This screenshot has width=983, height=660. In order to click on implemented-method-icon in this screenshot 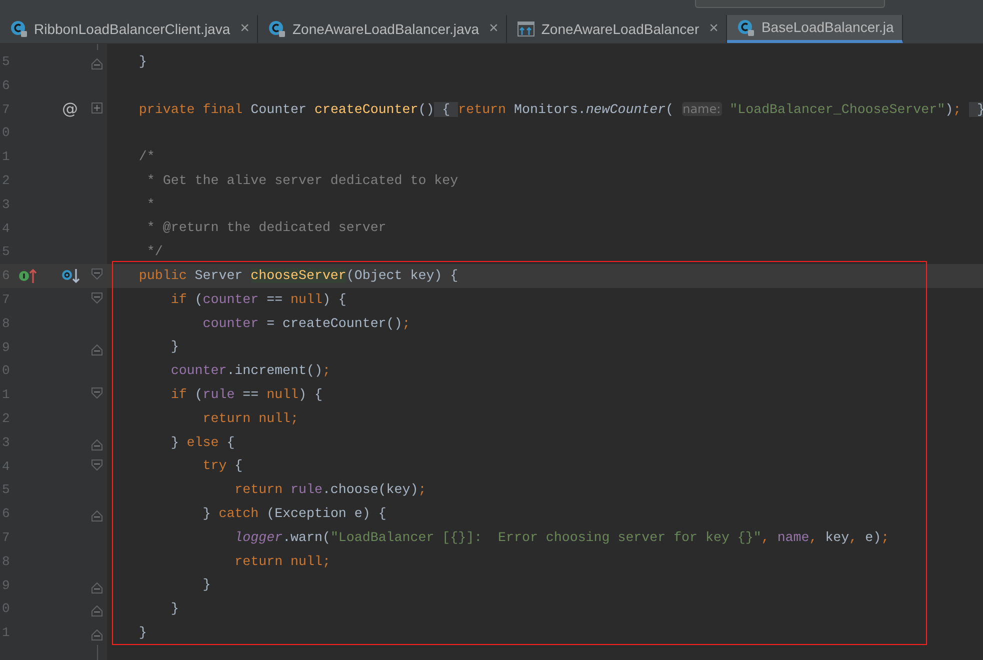, I will do `click(28, 276)`.